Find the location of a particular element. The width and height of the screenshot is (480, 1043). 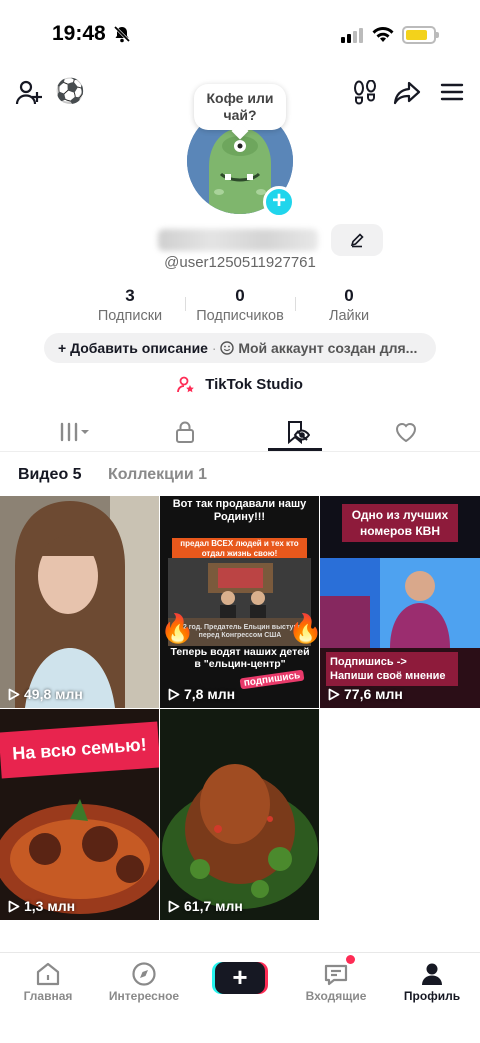

smile-icon is located at coordinates (227, 348).